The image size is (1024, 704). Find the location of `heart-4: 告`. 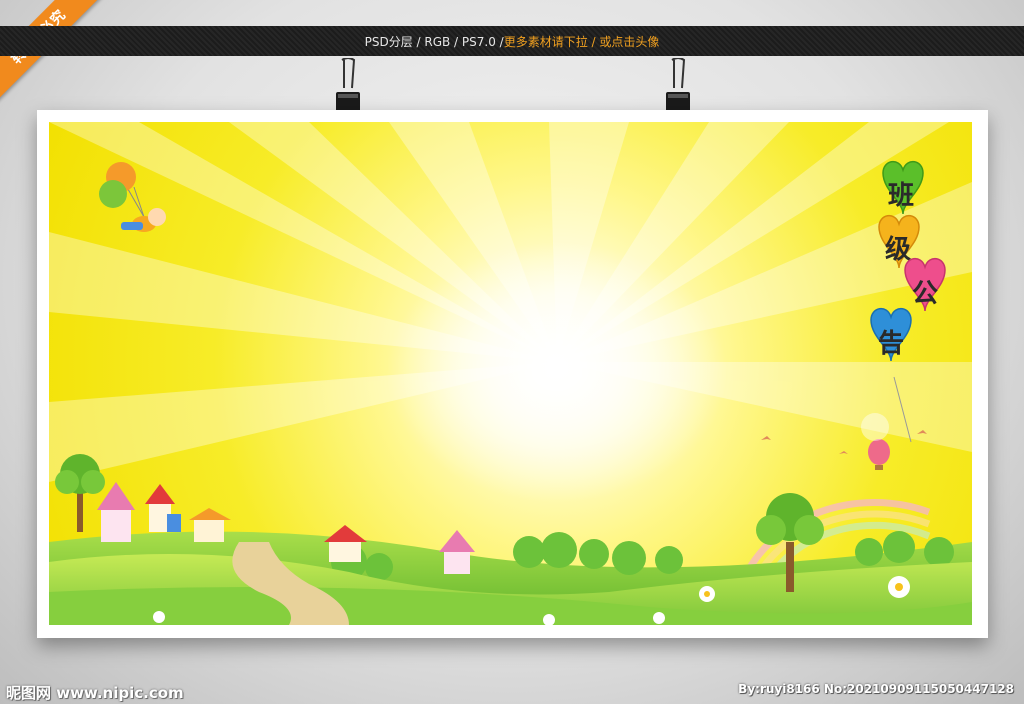

heart-4: 告 is located at coordinates (891, 335).